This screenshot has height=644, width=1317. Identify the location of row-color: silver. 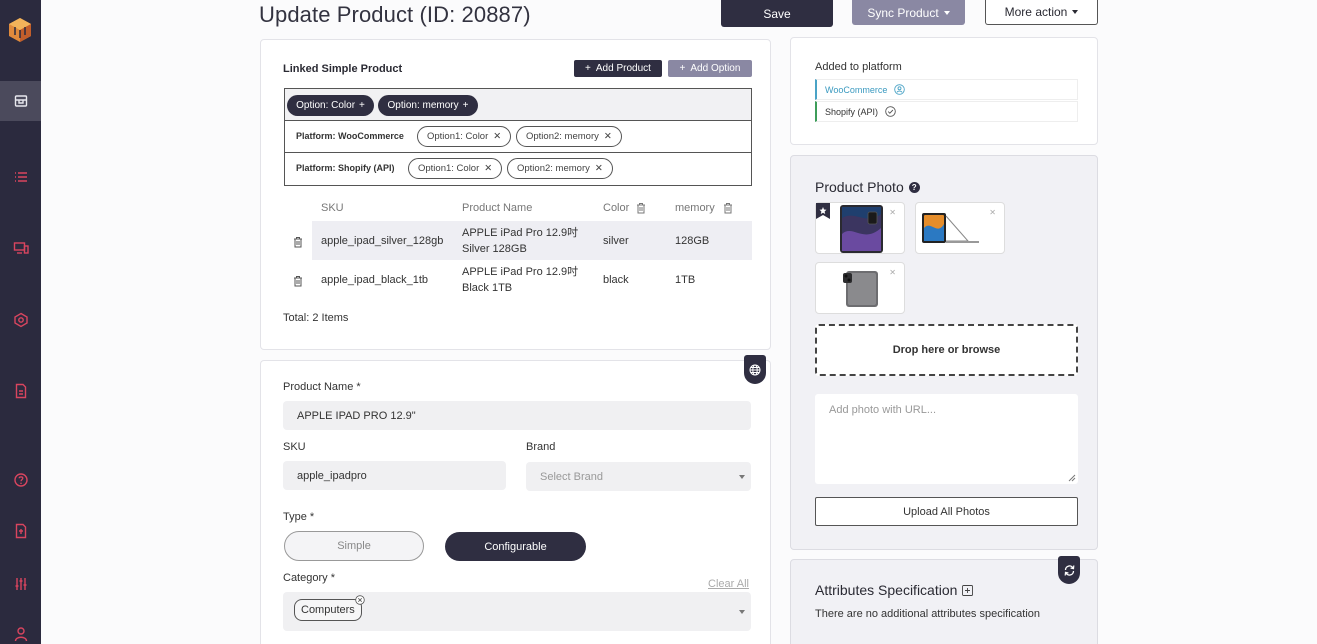
(616, 241).